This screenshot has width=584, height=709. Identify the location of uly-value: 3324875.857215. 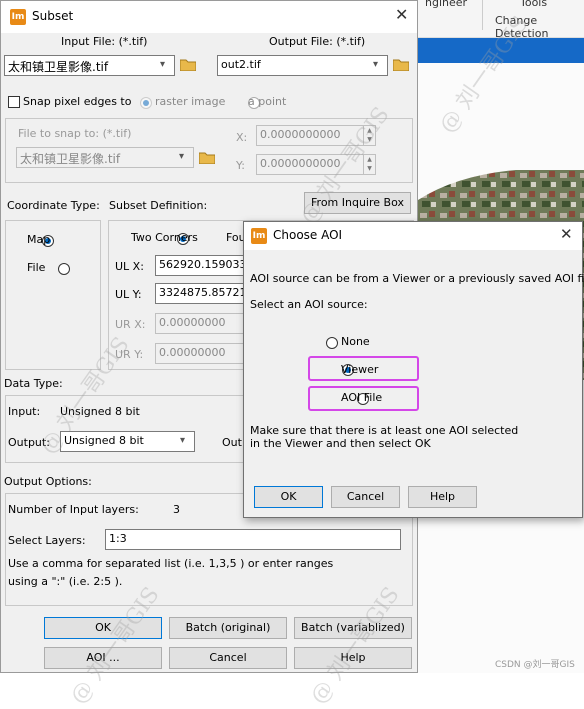
(202, 292).